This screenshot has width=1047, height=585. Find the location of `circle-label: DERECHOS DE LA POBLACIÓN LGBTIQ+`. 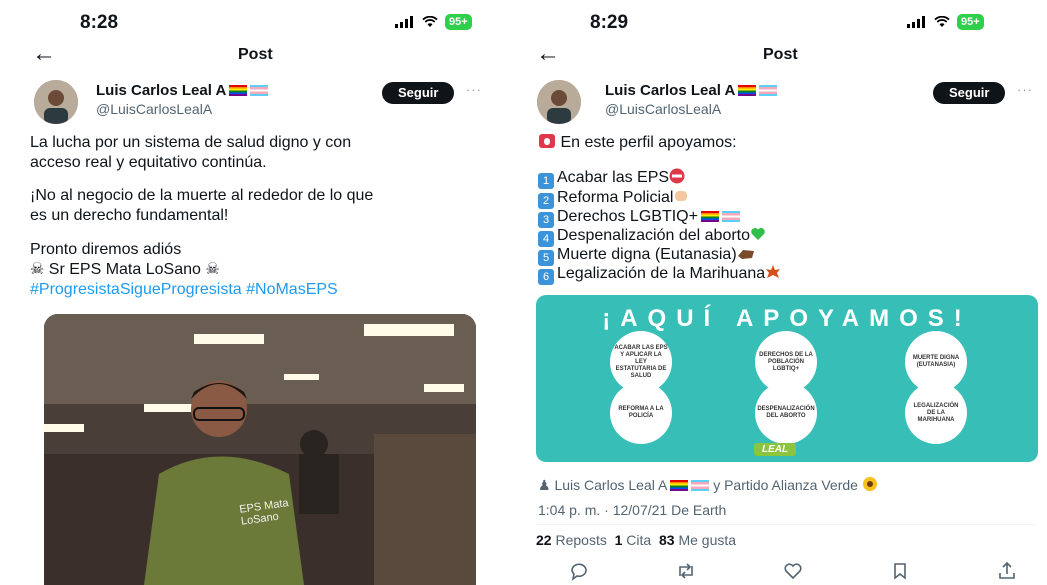

circle-label: DERECHOS DE LA POBLACIÓN LGBTIQ+ is located at coordinates (786, 361).